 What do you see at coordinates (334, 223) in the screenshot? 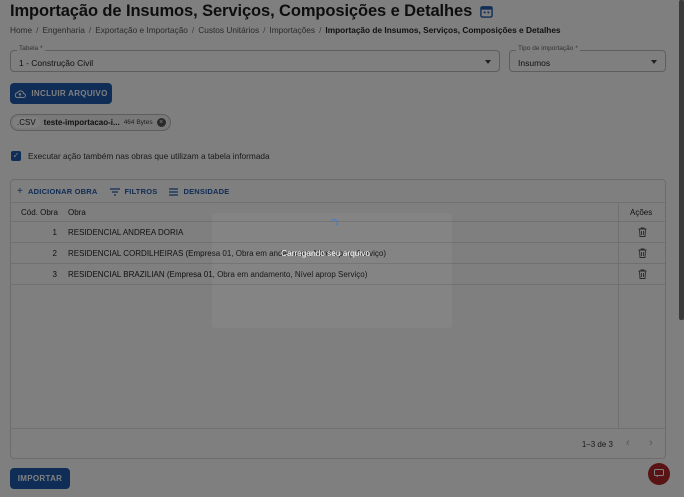
I see `loading-spinner-icon` at bounding box center [334, 223].